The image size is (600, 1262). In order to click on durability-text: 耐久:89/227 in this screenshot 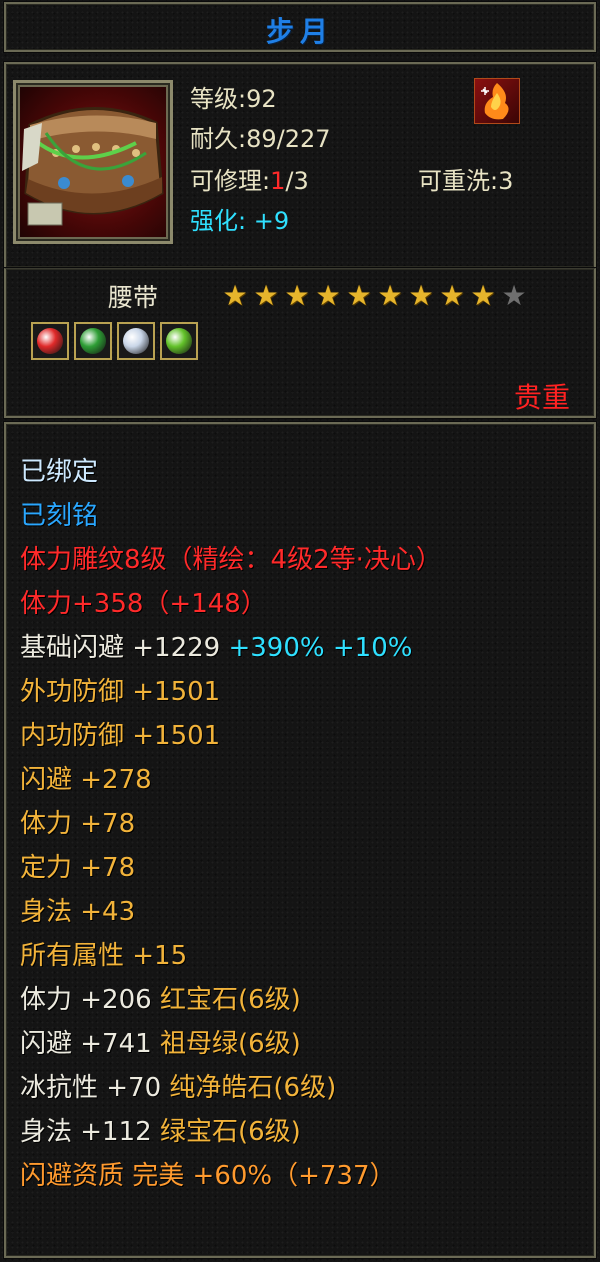, I will do `click(260, 139)`.